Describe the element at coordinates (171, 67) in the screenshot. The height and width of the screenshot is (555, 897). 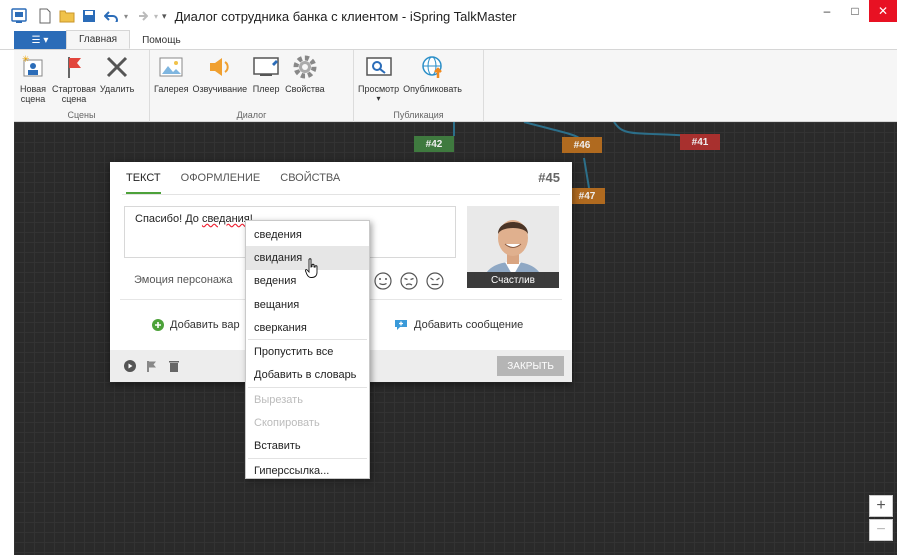
I see `gallery-icon` at that location.